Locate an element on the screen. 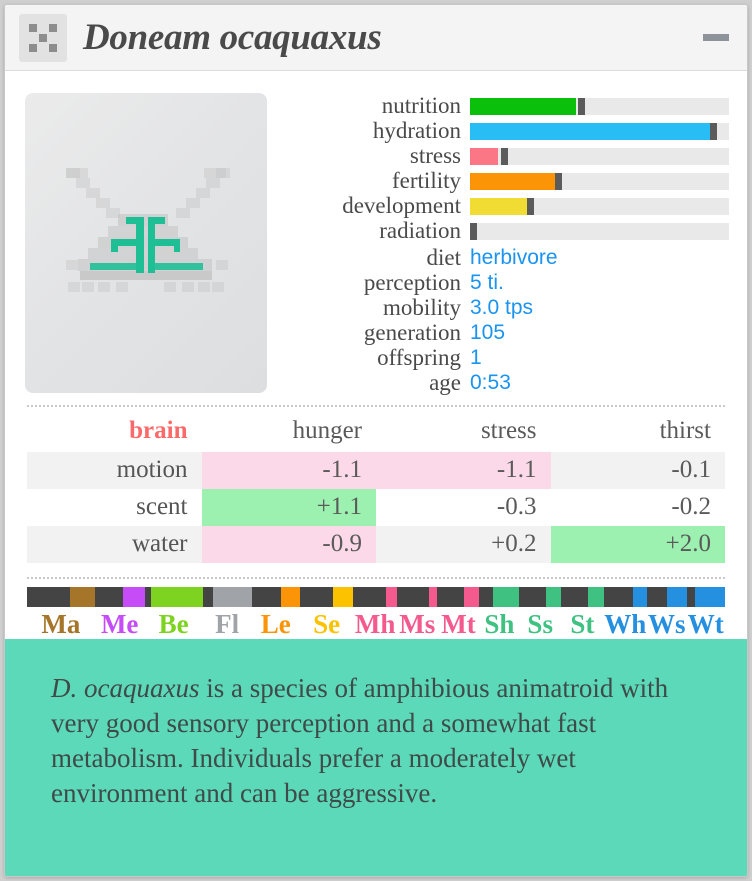  gene-bar is located at coordinates (376, 597).